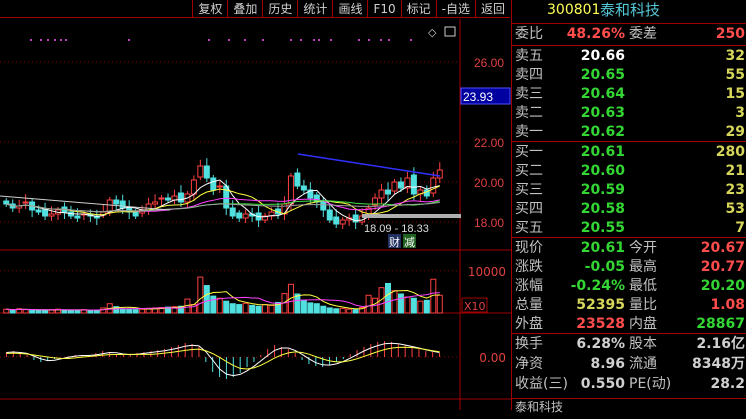 The image size is (746, 419). I want to click on toolbar-button-2: 历史, so click(279, 8).